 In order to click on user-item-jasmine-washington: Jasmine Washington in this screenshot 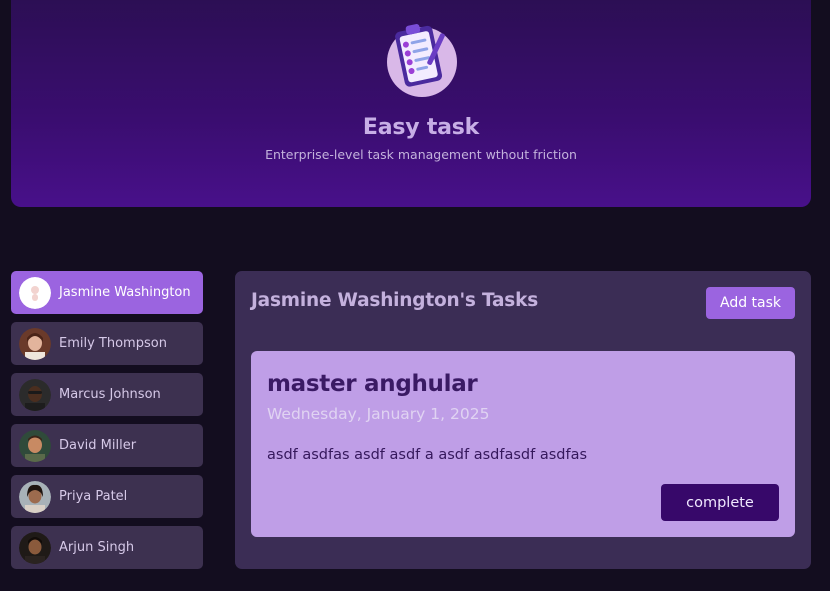, I will do `click(107, 292)`.